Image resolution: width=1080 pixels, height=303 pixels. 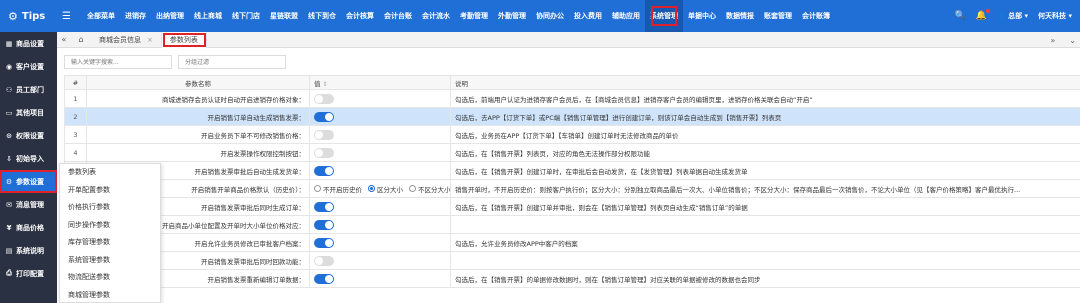 I want to click on top-menu-item: 会计台账, so click(x=398, y=16).